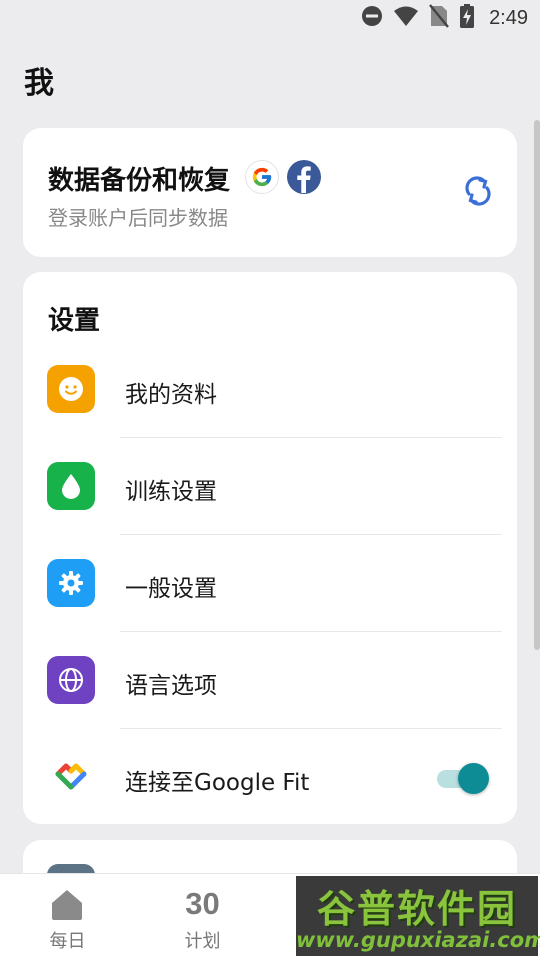  I want to click on setting-training: 训练设置, so click(270, 486).